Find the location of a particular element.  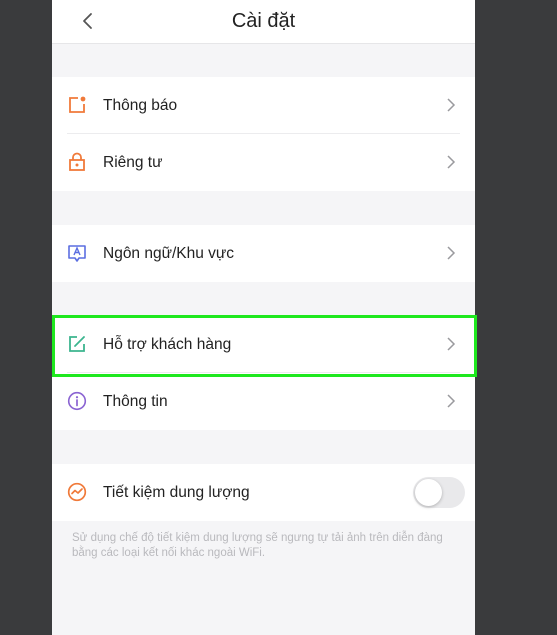

settings-item-notifications: Thông báo is located at coordinates (263, 105).